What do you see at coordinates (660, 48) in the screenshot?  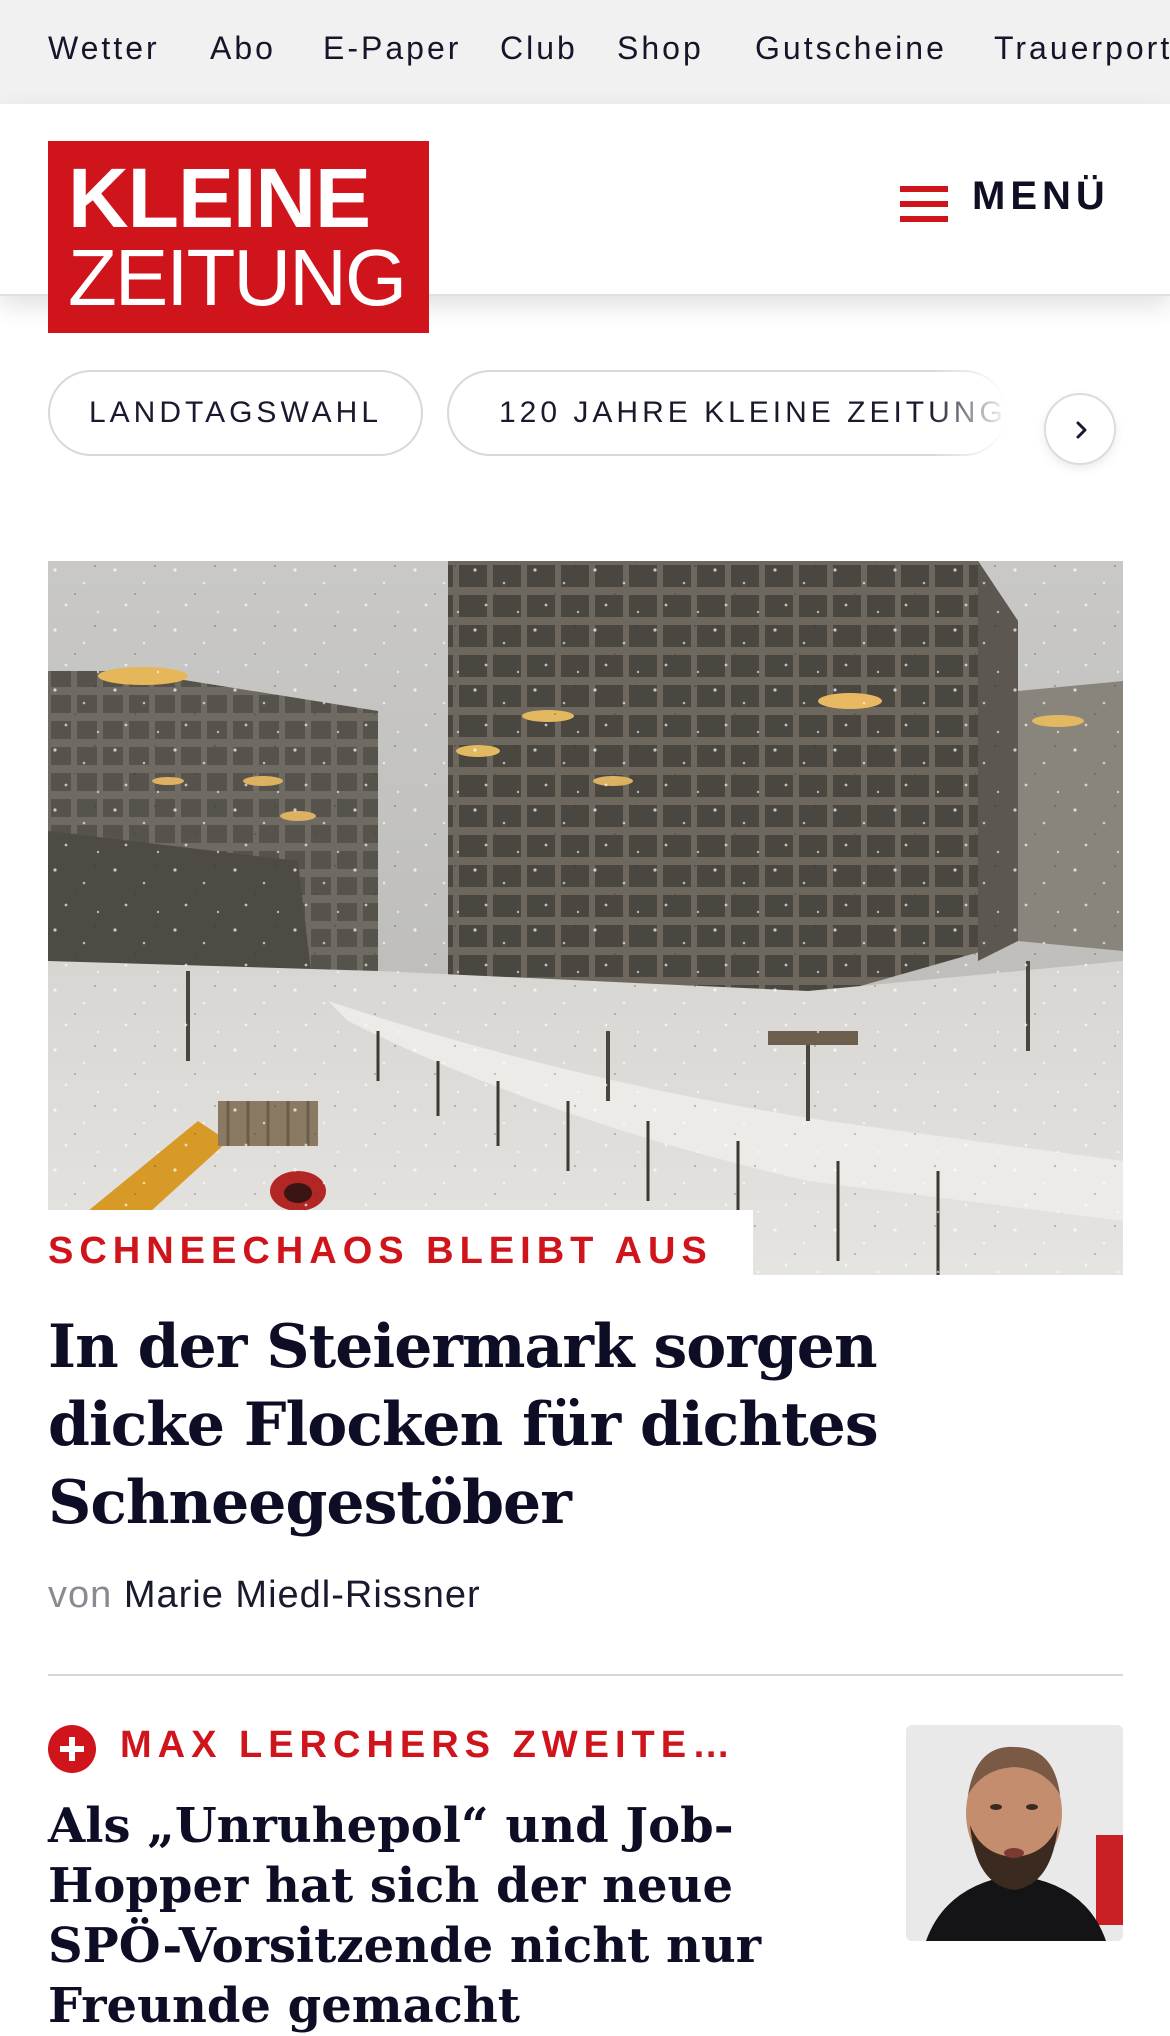 I see `top-nav-shop: Shop` at bounding box center [660, 48].